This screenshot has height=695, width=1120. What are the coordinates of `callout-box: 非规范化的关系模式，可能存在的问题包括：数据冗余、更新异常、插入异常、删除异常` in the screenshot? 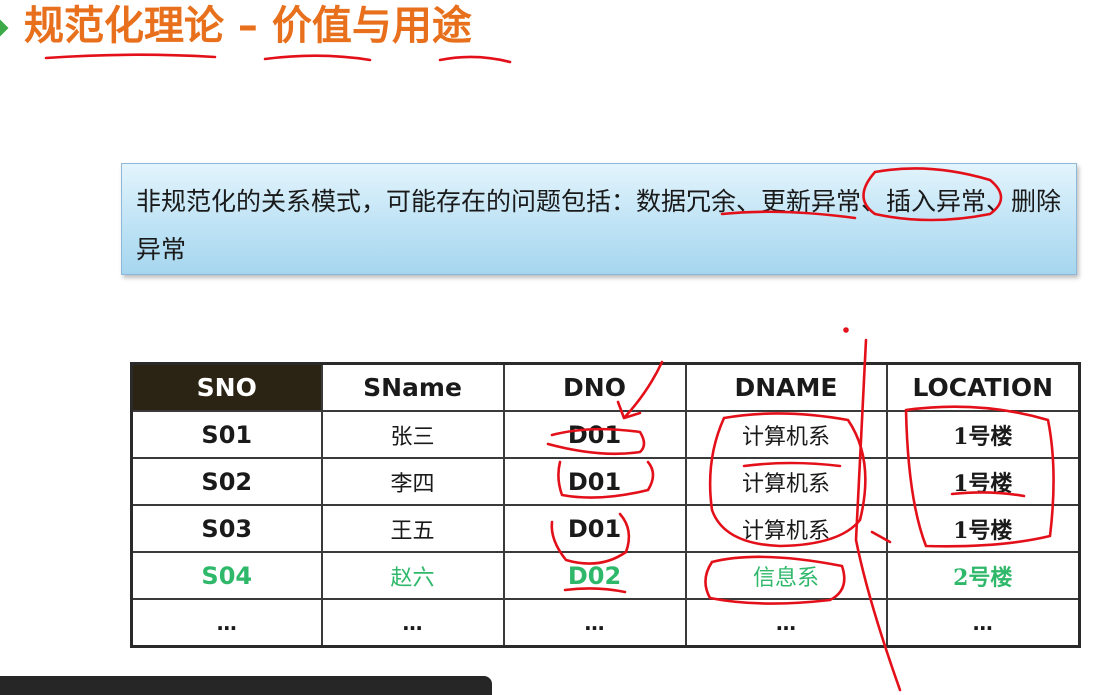 It's located at (599, 219).